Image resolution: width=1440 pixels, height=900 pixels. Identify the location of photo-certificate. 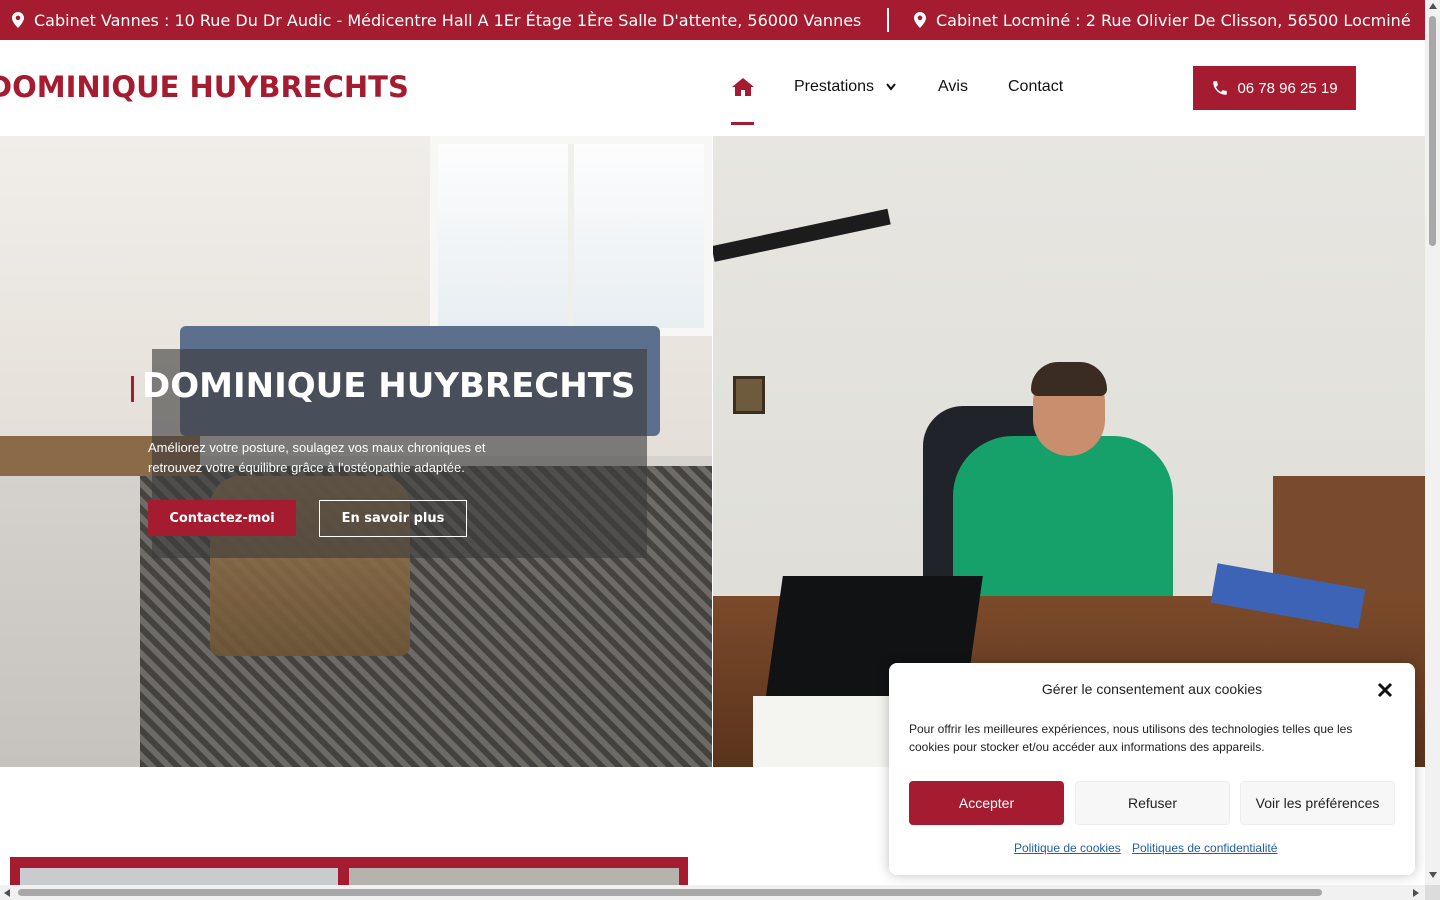
(749, 395).